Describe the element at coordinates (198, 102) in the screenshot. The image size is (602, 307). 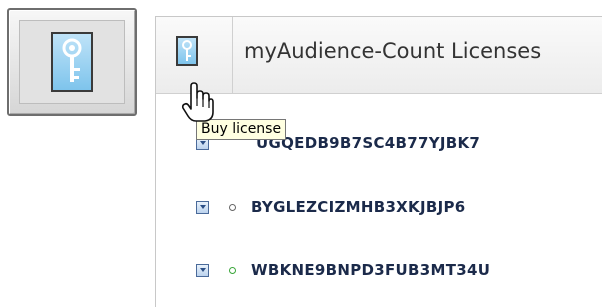
I see `hand-pointer-icon` at that location.